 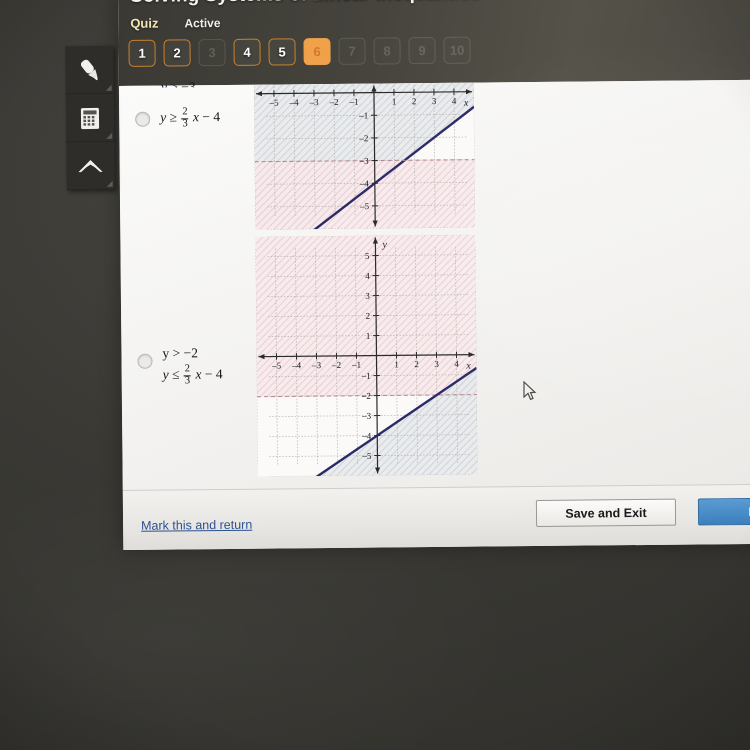 What do you see at coordinates (142, 53) in the screenshot?
I see `question-button-1: 1` at bounding box center [142, 53].